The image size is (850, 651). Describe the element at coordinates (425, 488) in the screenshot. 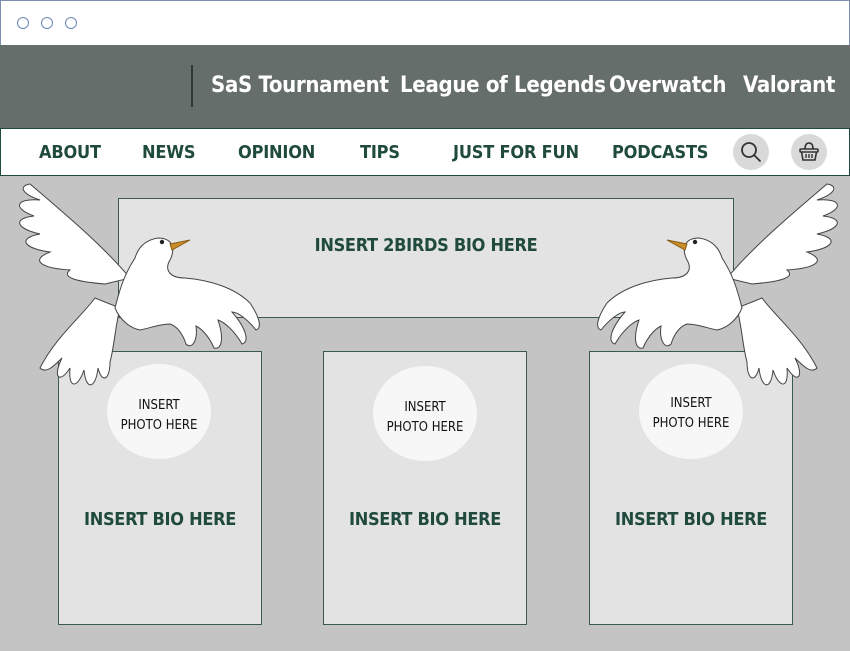

I see `bio-card: INSERT PHOTO HERE INSERT BIO HERE` at that location.